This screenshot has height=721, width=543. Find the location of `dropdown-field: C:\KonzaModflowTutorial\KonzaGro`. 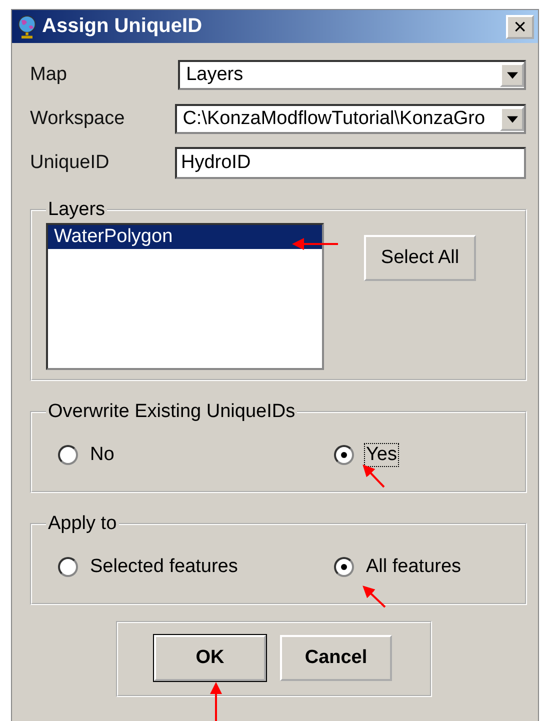

dropdown-field: C:\KonzaModflowTutorial\KonzaGro is located at coordinates (350, 119).